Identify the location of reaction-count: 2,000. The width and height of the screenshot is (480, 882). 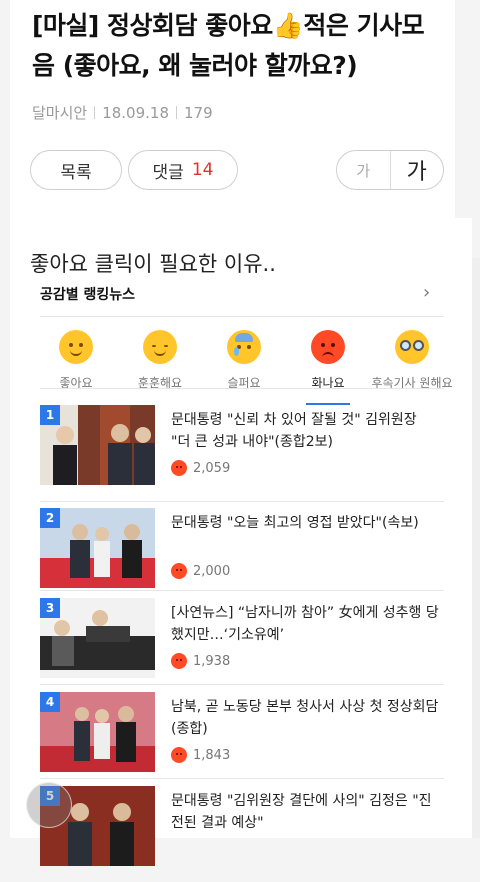
(200, 571).